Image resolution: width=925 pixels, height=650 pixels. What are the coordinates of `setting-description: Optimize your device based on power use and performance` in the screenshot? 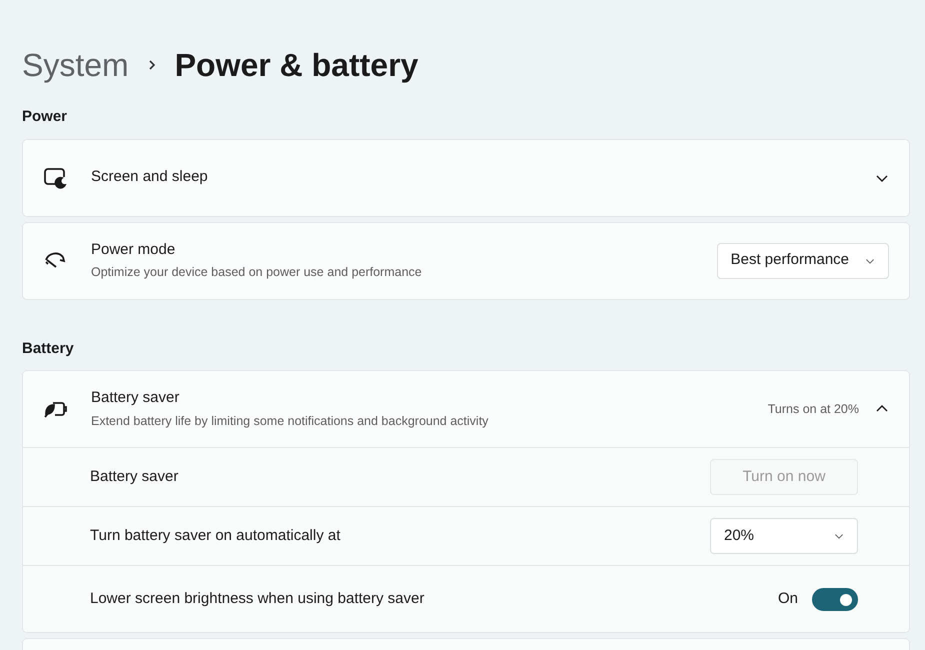 It's located at (257, 273).